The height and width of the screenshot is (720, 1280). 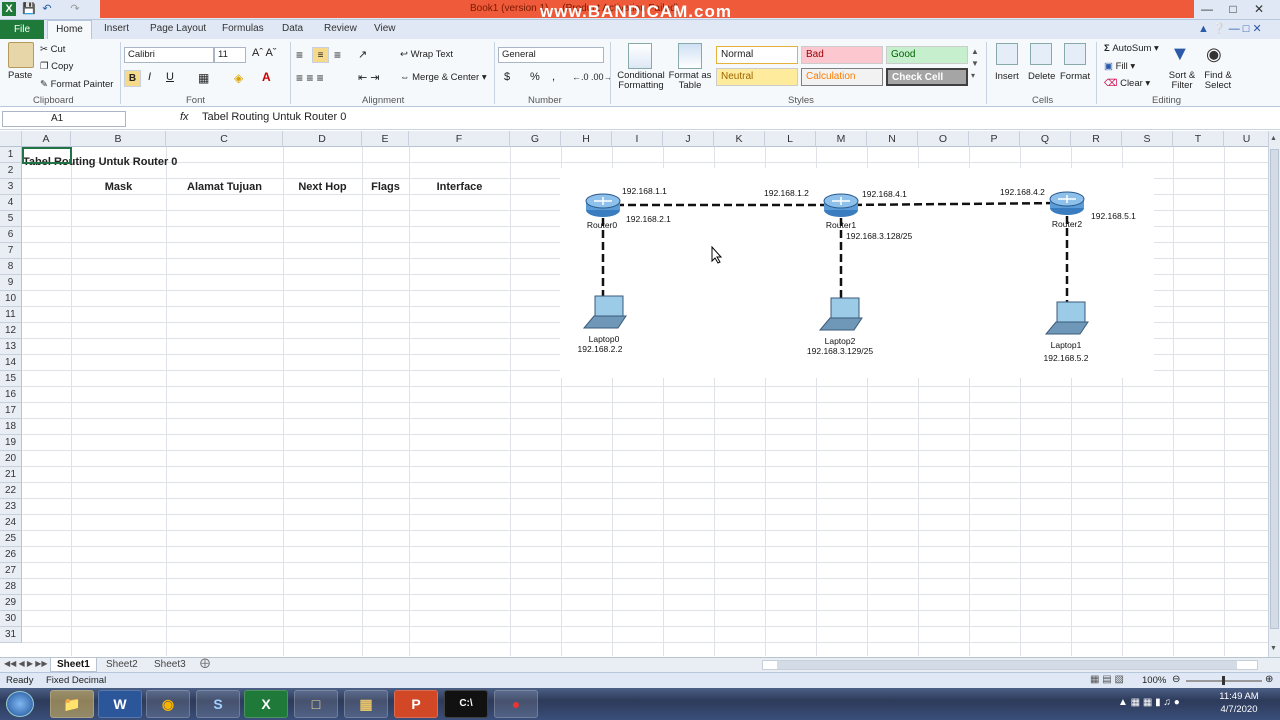 What do you see at coordinates (11, 443) in the screenshot?
I see `row-header: 19` at bounding box center [11, 443].